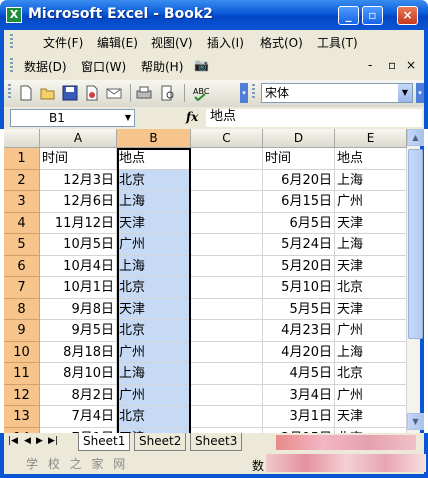  I want to click on column-header-c: C, so click(227, 138).